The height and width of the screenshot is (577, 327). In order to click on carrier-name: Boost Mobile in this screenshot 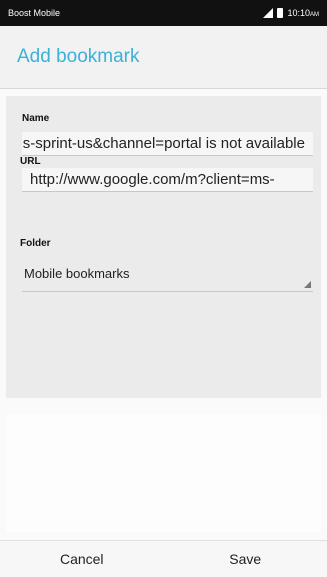, I will do `click(34, 13)`.